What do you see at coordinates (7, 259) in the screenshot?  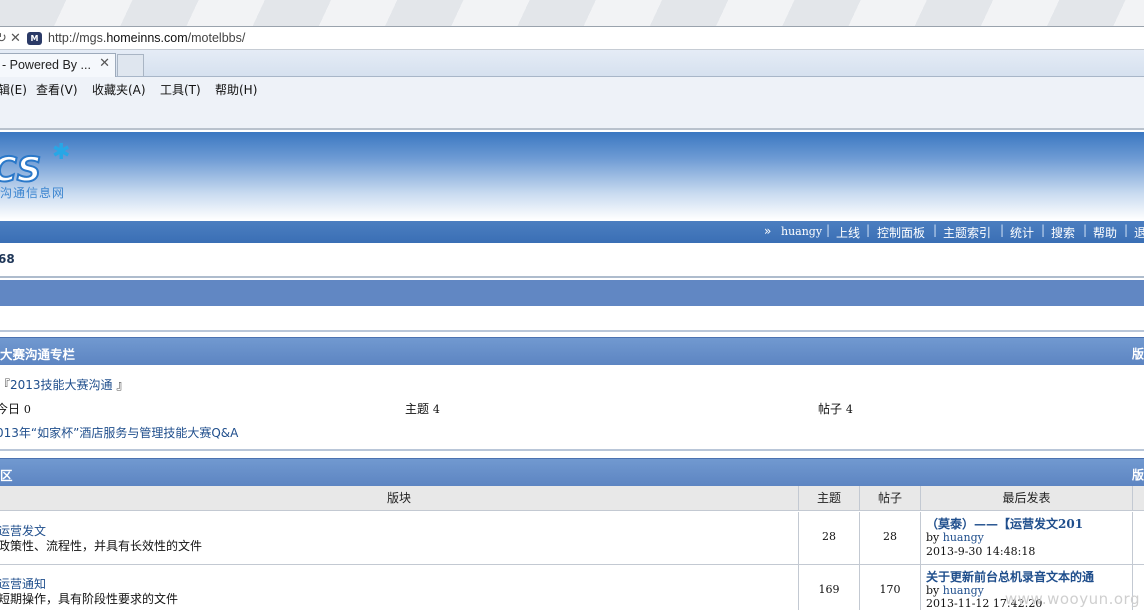 I see `user-id: 68` at bounding box center [7, 259].